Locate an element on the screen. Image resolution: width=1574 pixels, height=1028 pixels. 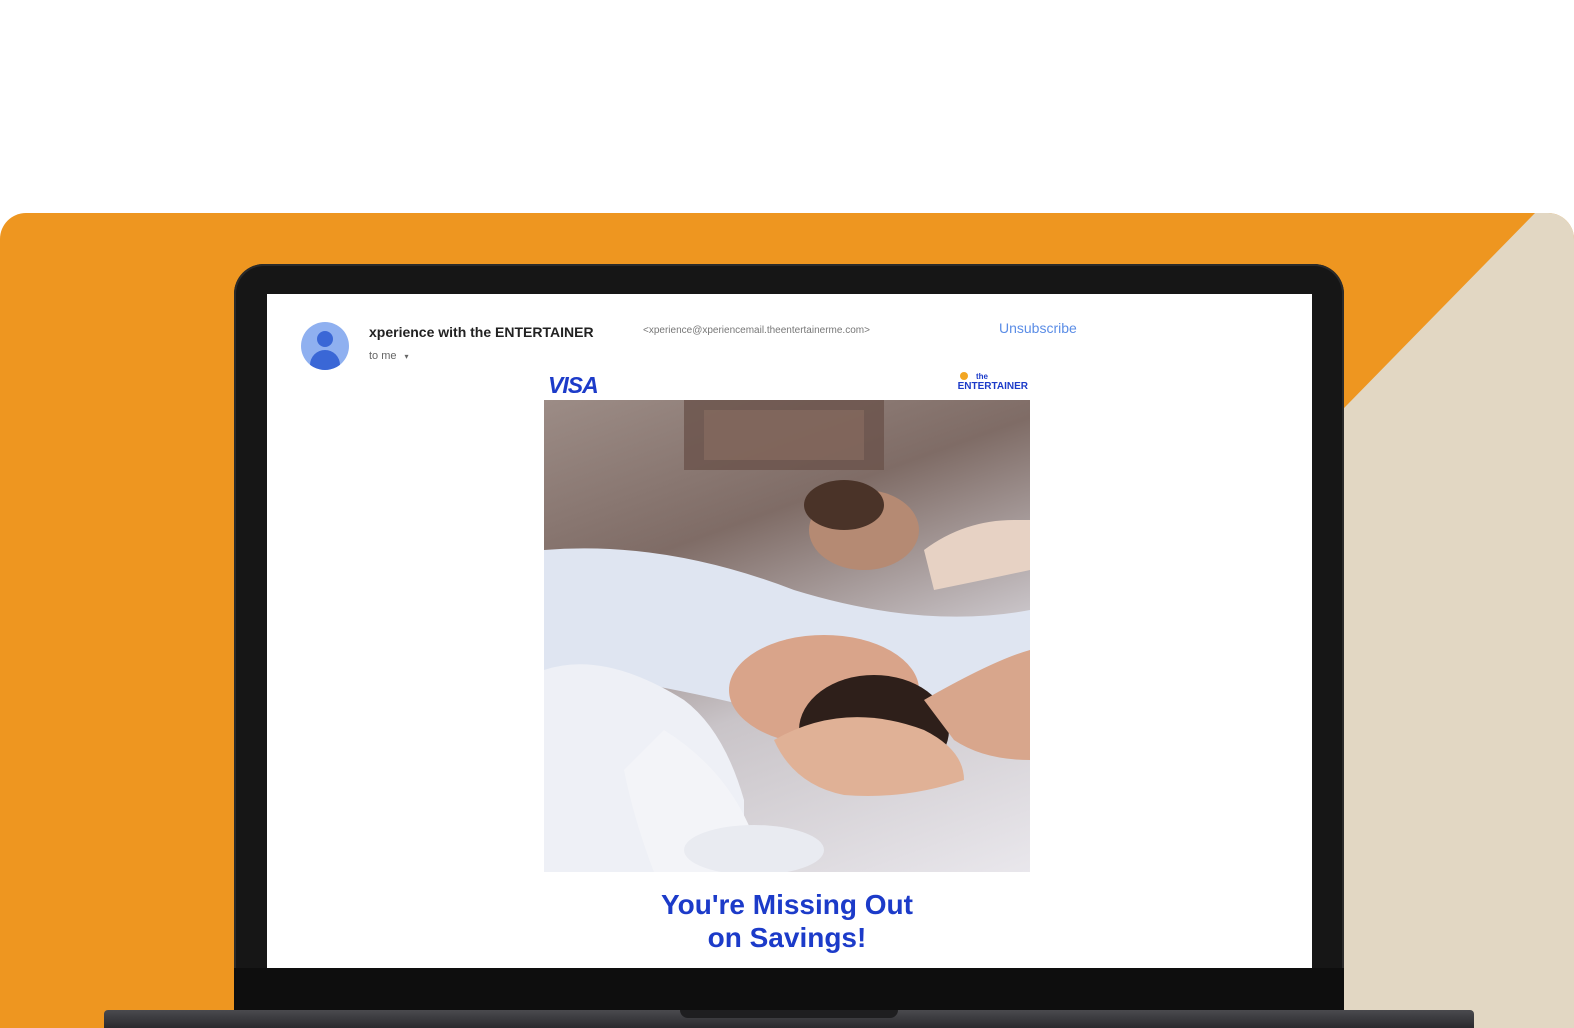
laptop-bezel-bottom is located at coordinates (789, 990).